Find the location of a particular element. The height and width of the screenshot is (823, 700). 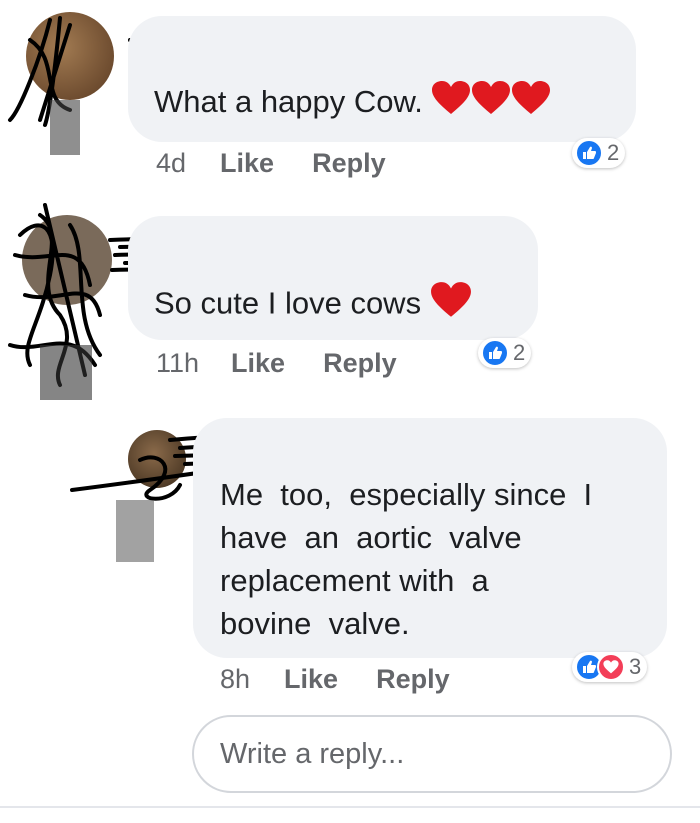

comment-text-line: Me too, especially since I is located at coordinates (406, 494).